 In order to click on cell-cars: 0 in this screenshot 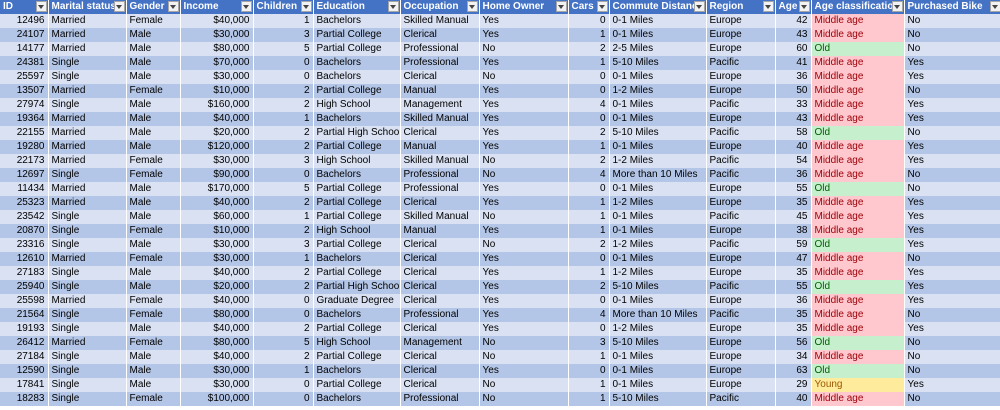, I will do `click(589, 371)`.